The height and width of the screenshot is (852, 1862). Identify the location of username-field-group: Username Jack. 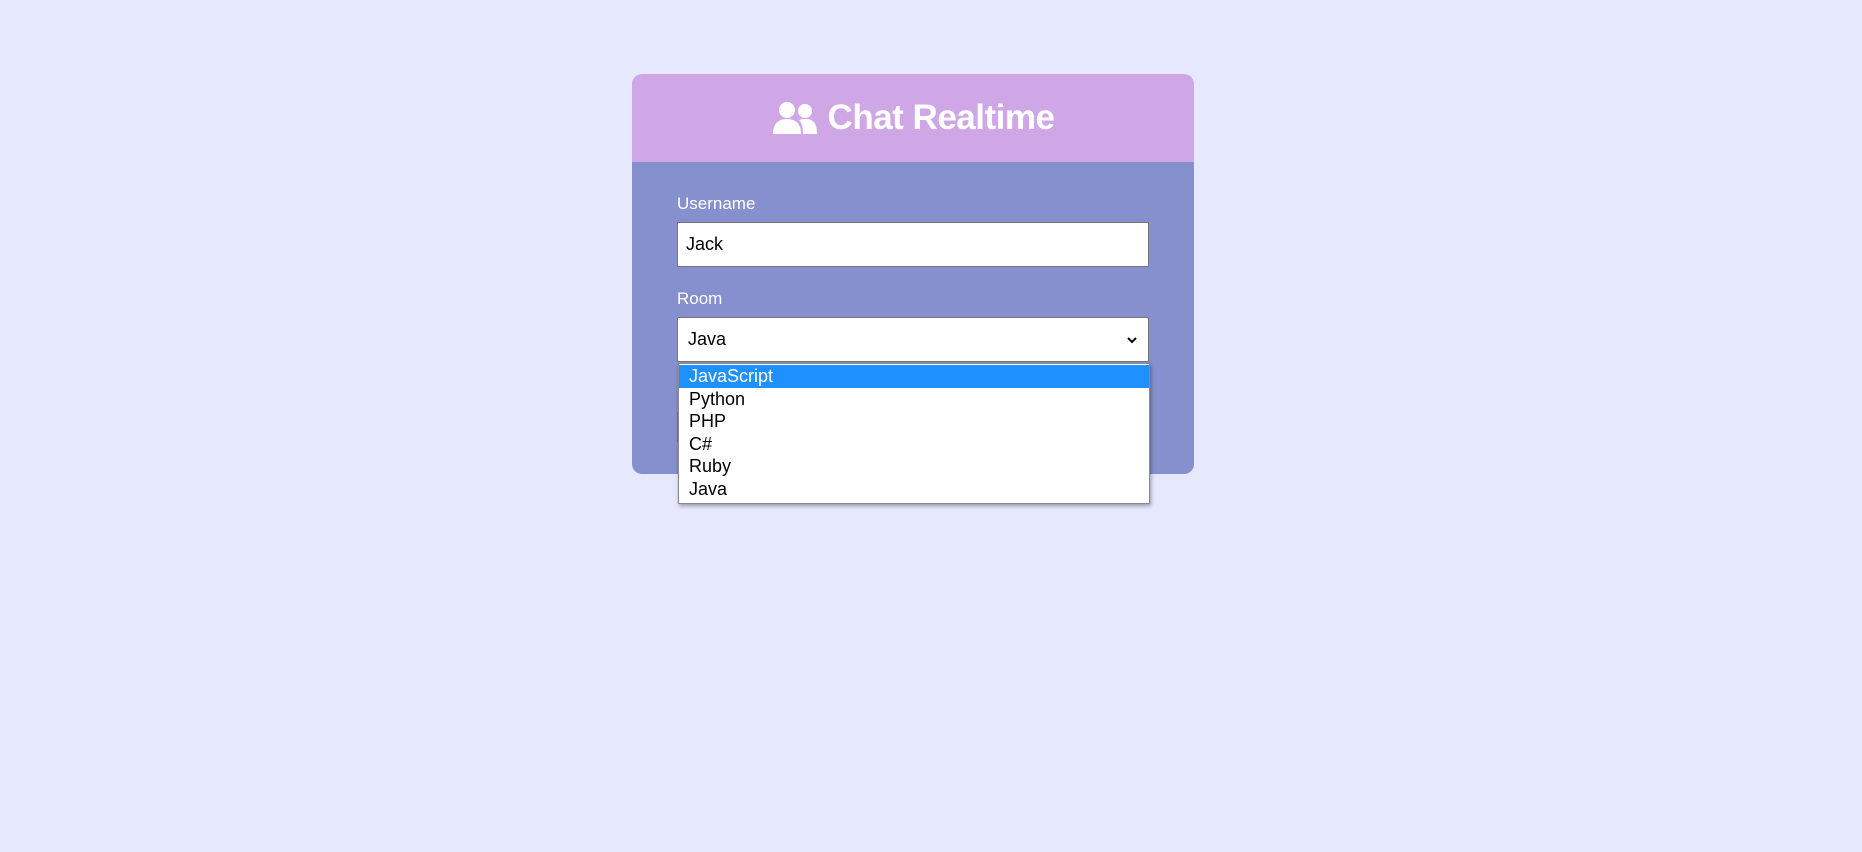
(913, 230).